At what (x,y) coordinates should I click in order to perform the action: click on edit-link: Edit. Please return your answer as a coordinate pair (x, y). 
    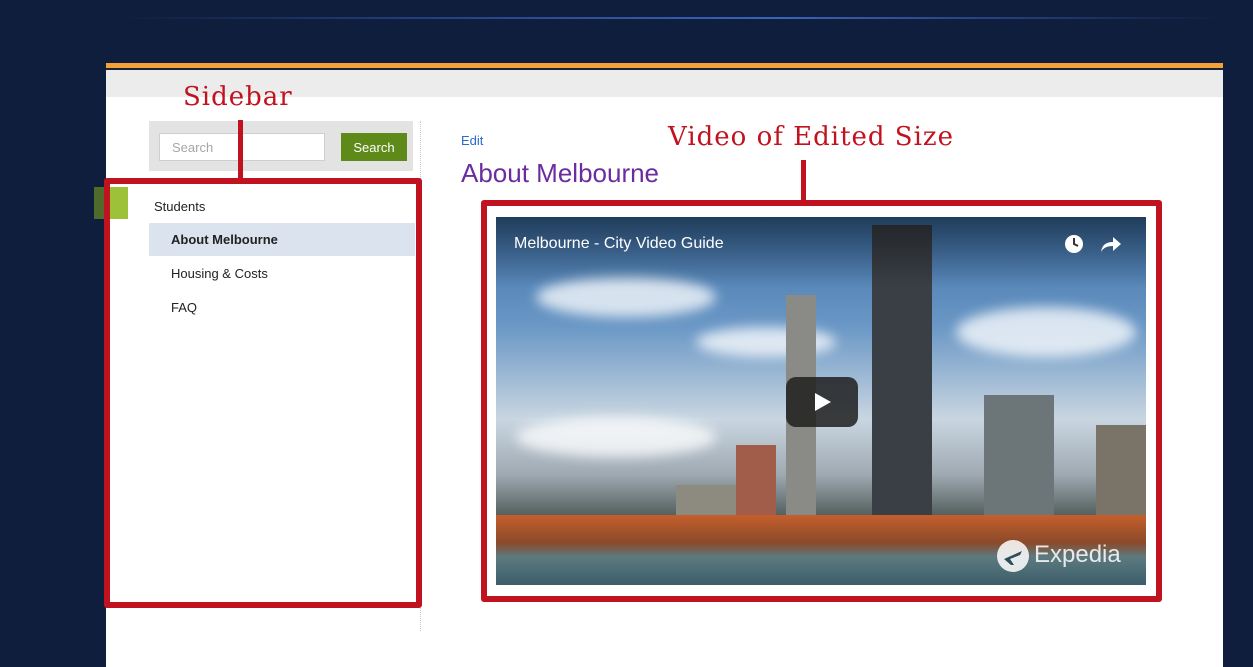
    Looking at the image, I should click on (472, 140).